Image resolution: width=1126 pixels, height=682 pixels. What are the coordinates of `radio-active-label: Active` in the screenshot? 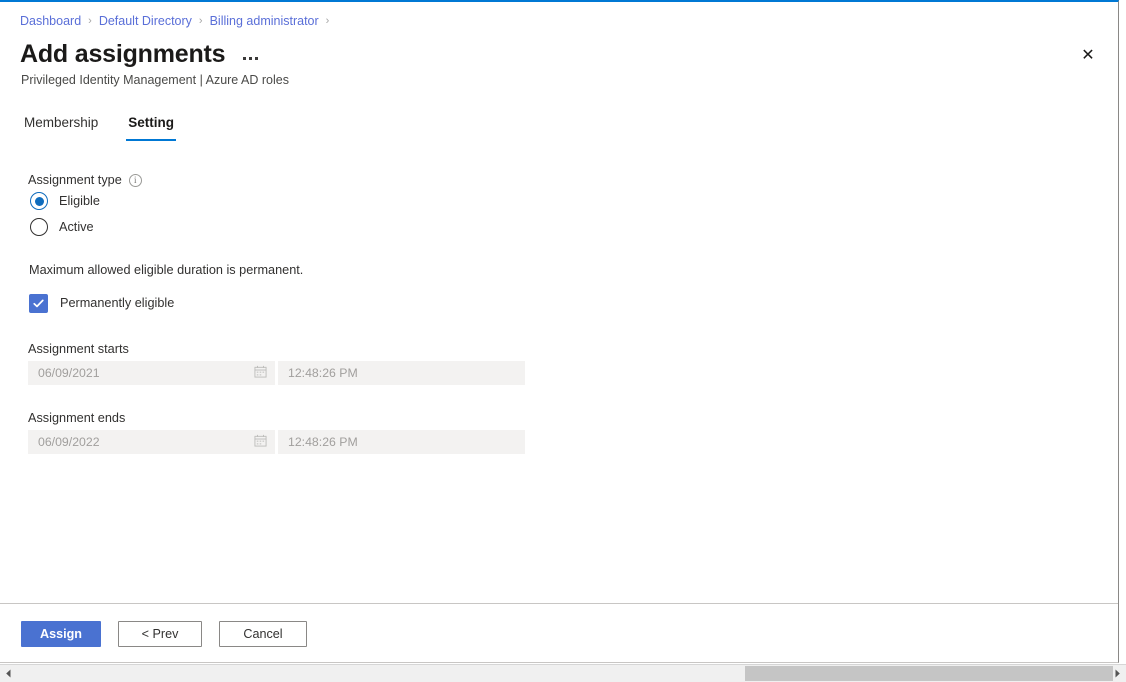 It's located at (76, 226).